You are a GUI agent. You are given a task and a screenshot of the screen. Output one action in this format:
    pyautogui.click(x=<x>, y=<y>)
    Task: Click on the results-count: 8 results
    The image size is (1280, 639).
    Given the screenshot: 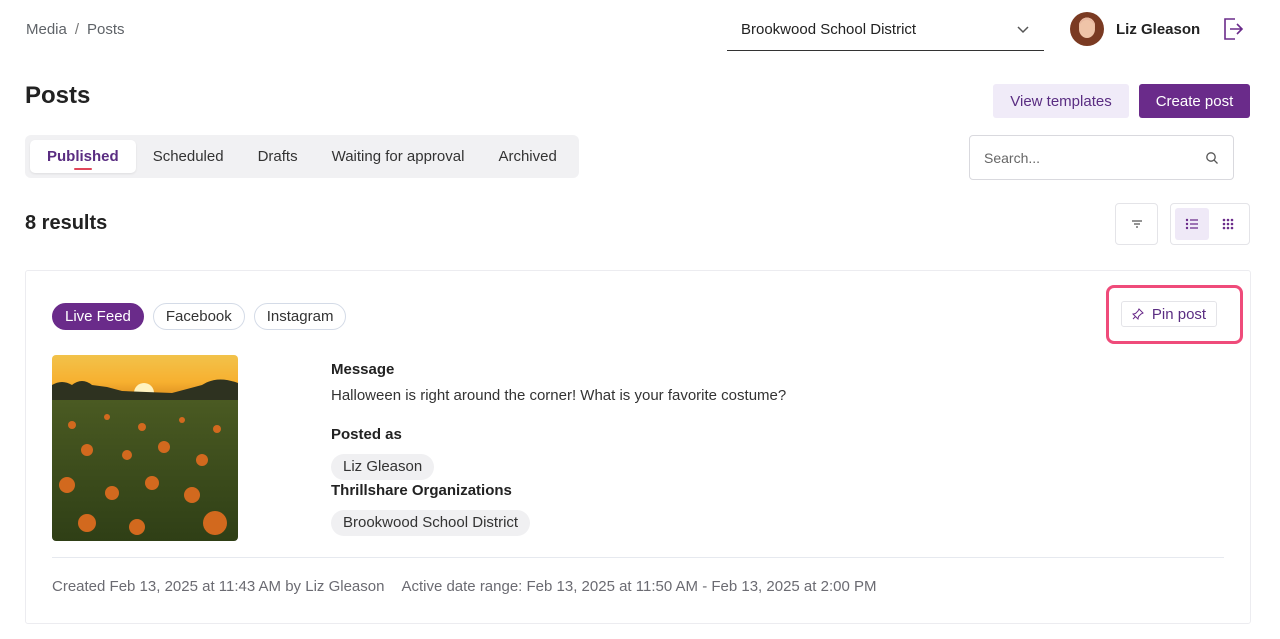 What is the action you would take?
    pyautogui.click(x=66, y=223)
    